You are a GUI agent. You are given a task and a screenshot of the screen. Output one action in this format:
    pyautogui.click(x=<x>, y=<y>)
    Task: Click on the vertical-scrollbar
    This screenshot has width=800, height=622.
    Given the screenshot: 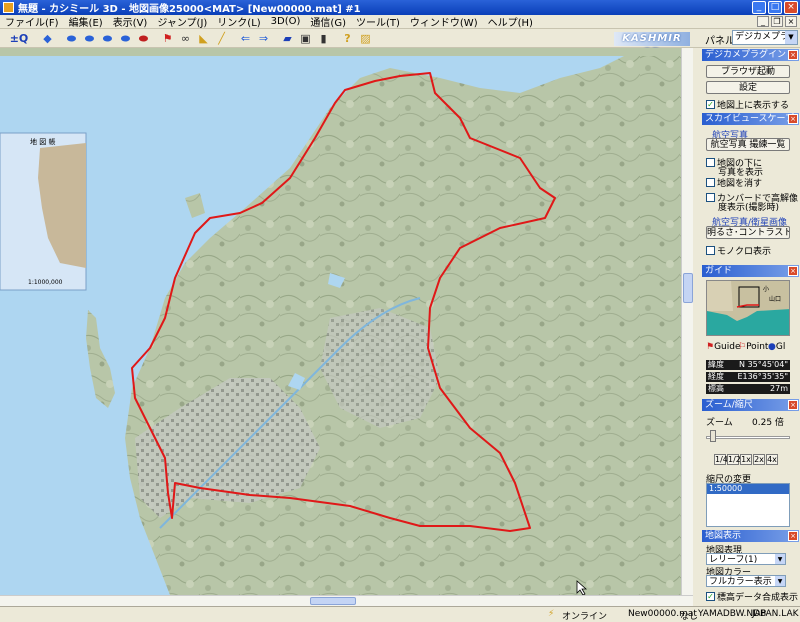 What is the action you would take?
    pyautogui.click(x=687, y=321)
    